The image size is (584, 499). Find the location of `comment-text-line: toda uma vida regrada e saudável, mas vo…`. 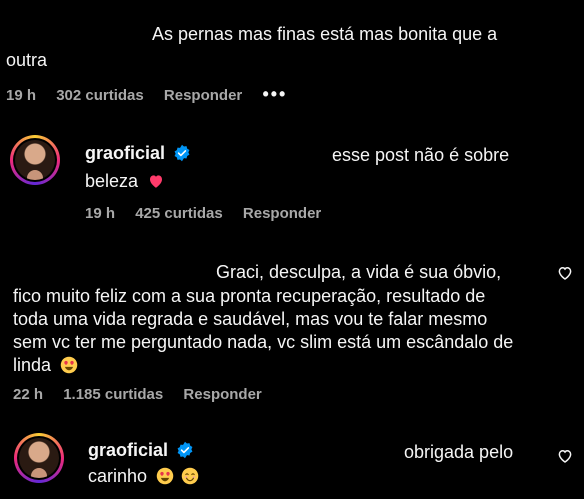

comment-text-line: toda uma vida regrada e saudável, mas vo… is located at coordinates (250, 319).